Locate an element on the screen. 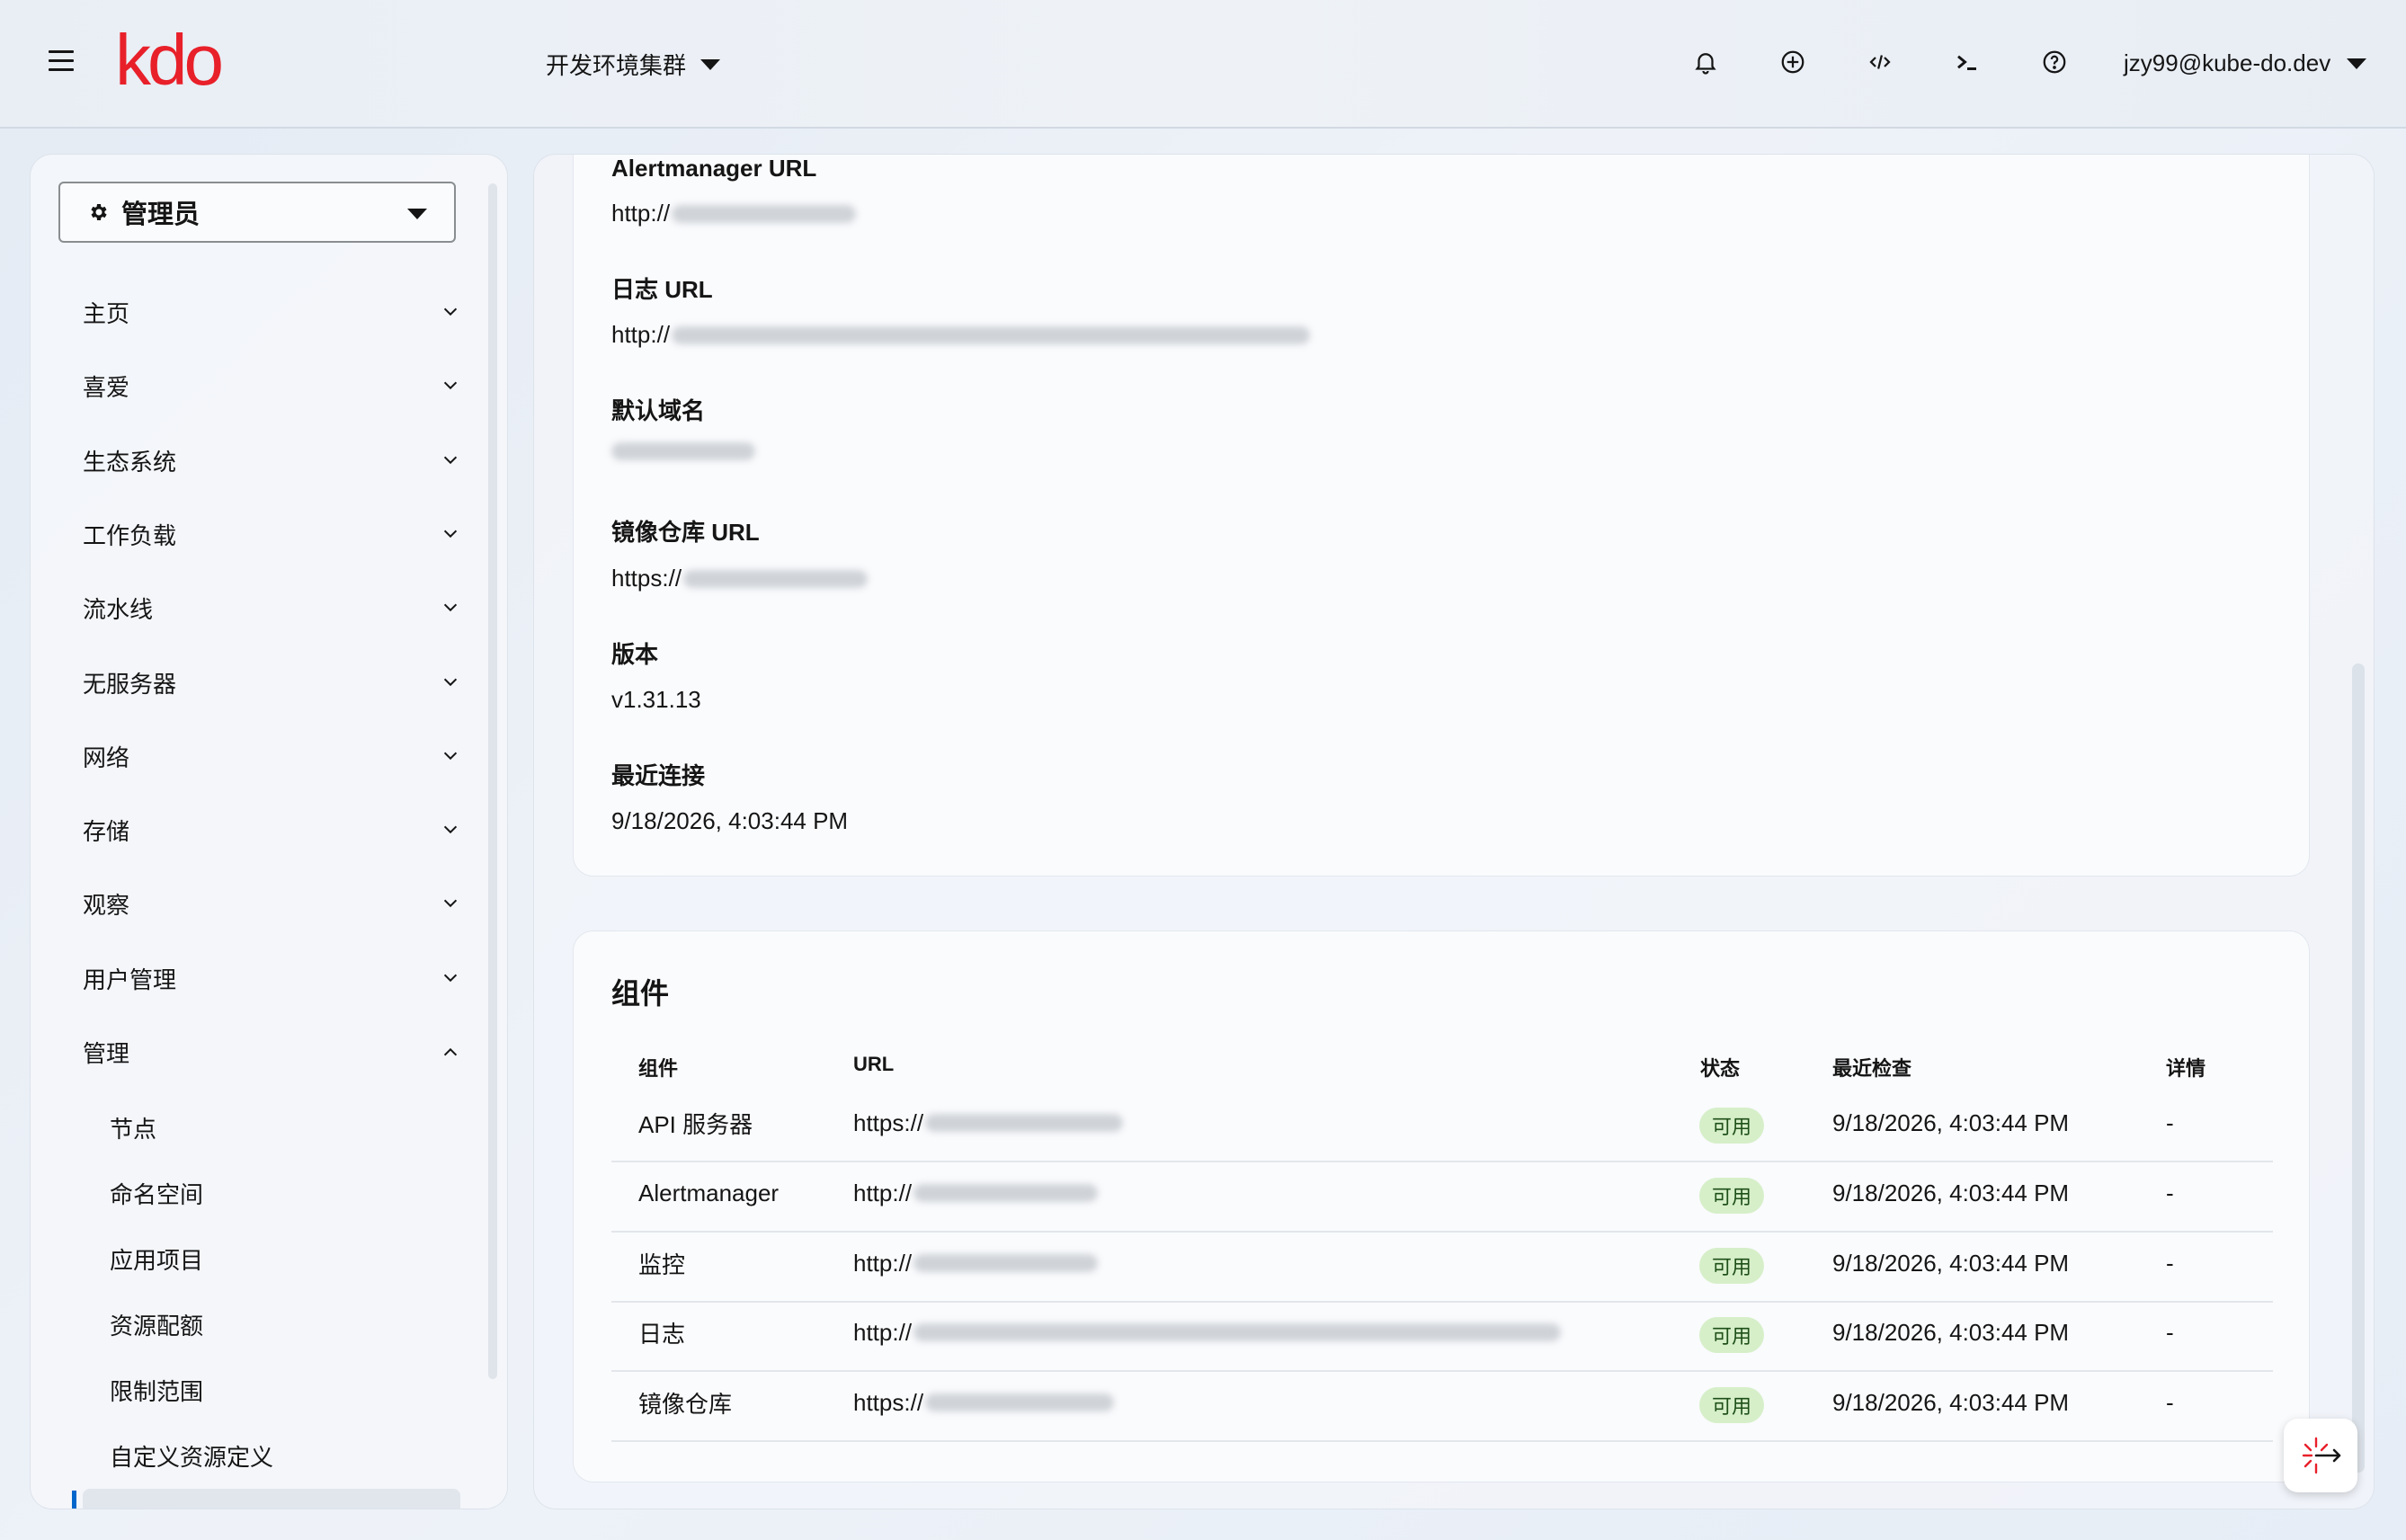 The height and width of the screenshot is (1540, 2406). main-scrollbar is located at coordinates (2358, 1068).